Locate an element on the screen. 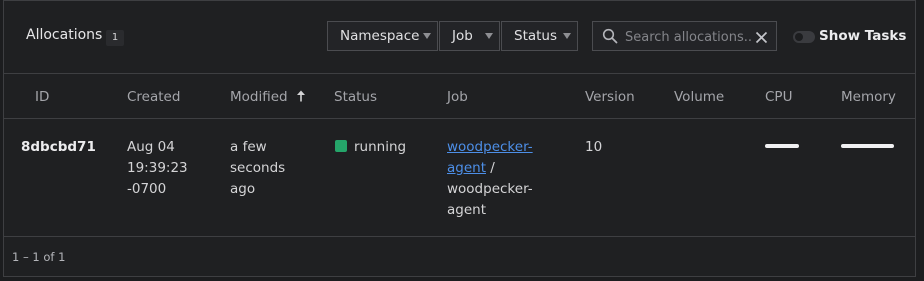 The image size is (924, 281). column-header-volume: Volume is located at coordinates (699, 97).